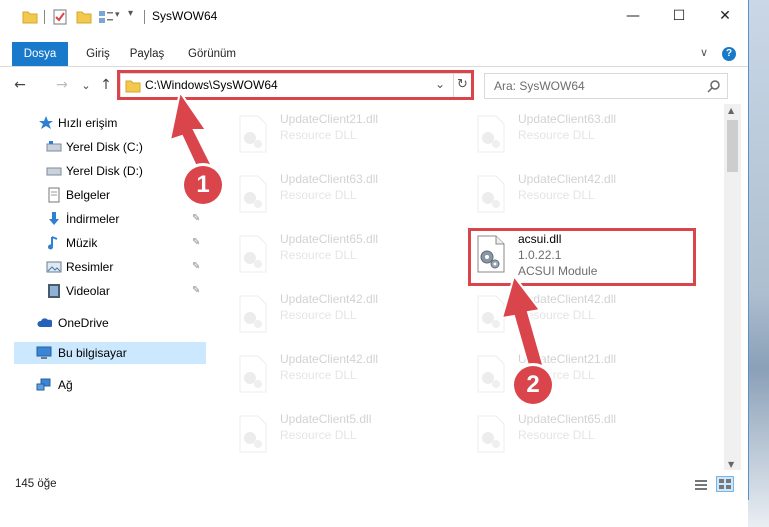 This screenshot has width=769, height=527. What do you see at coordinates (326, 419) in the screenshot?
I see `file-name: UpdateClient5.dll` at bounding box center [326, 419].